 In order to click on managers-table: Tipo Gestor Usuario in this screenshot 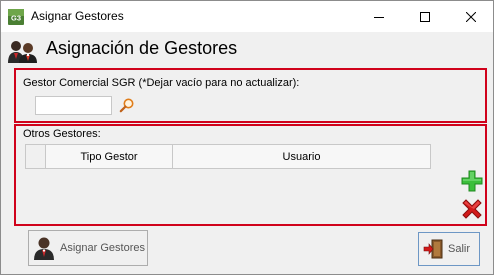, I will do `click(228, 156)`.